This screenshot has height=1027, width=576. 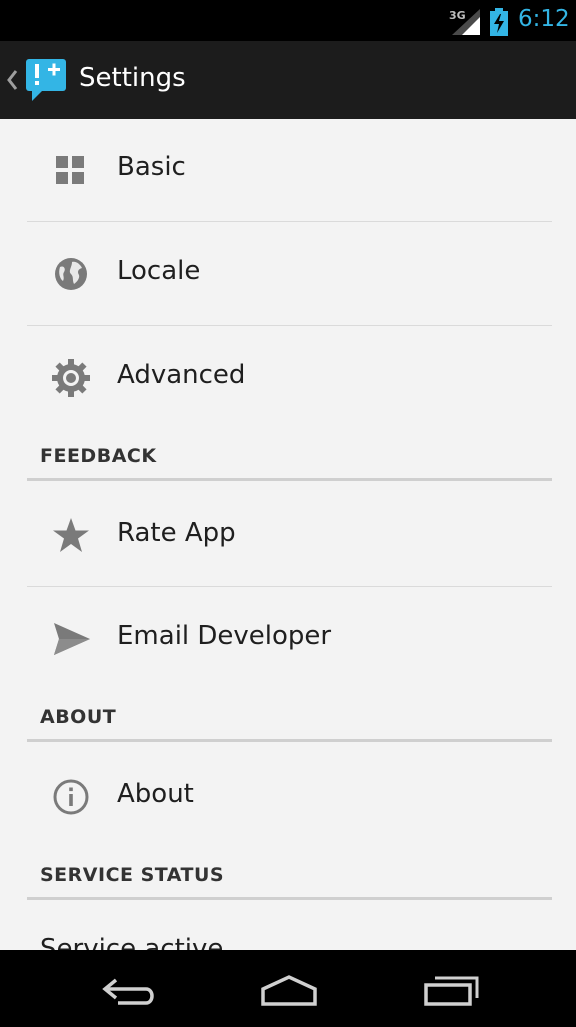 I want to click on setting-basic: Basic, so click(x=288, y=170).